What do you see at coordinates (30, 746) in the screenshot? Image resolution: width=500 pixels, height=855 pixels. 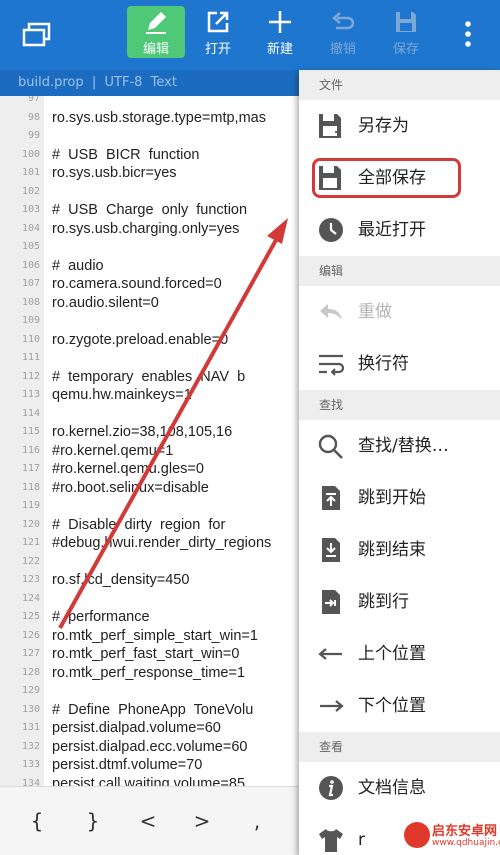 I see `line-number: 132` at bounding box center [30, 746].